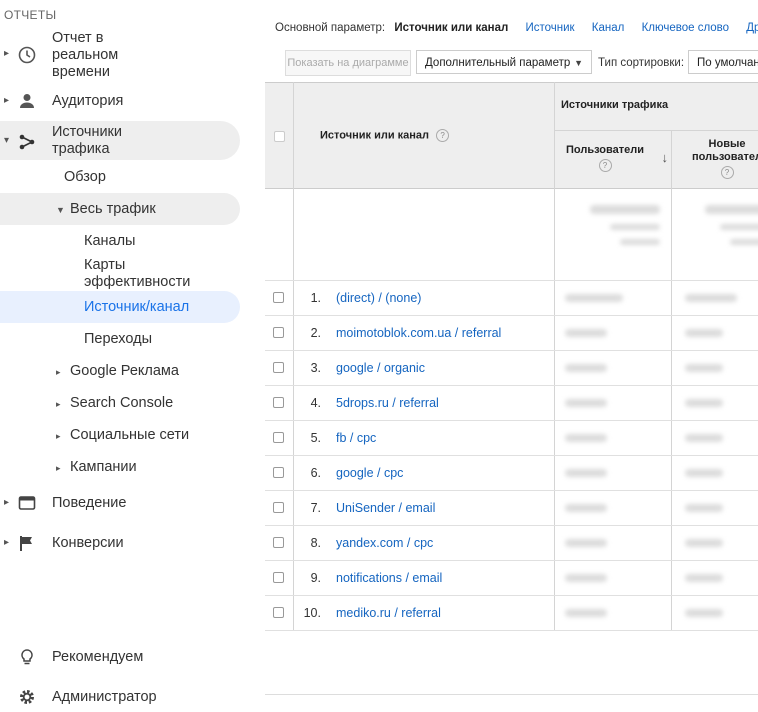 The height and width of the screenshot is (712, 758). I want to click on nav-discover: Рекомендуем, so click(120, 659).